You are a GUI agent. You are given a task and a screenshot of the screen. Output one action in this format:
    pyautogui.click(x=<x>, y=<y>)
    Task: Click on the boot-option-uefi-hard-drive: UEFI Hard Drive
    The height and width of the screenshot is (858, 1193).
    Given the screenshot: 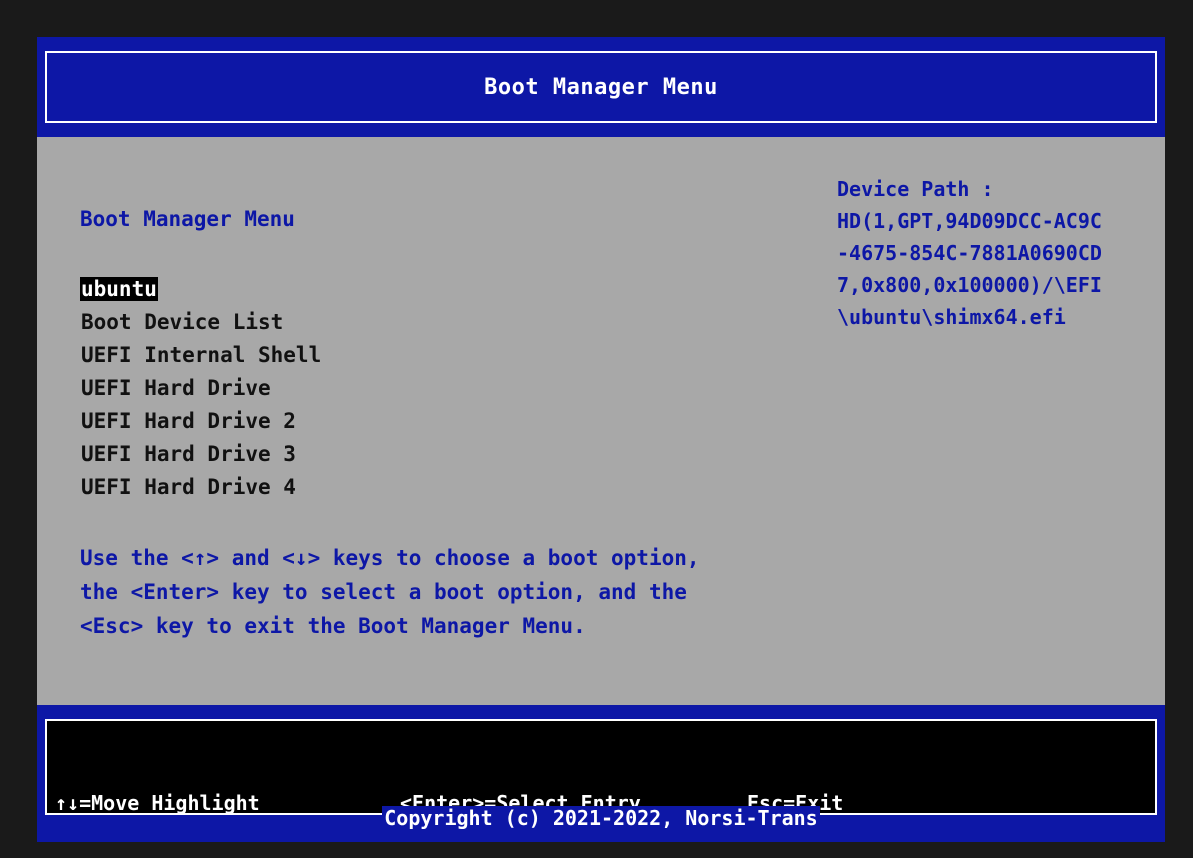 What is the action you would take?
    pyautogui.click(x=201, y=388)
    